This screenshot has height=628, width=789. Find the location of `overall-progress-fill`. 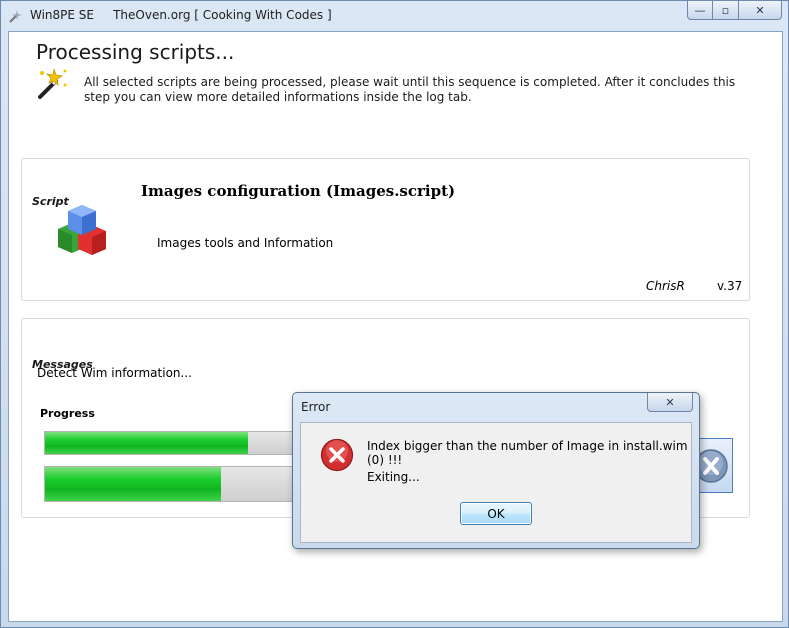

overall-progress-fill is located at coordinates (133, 484).